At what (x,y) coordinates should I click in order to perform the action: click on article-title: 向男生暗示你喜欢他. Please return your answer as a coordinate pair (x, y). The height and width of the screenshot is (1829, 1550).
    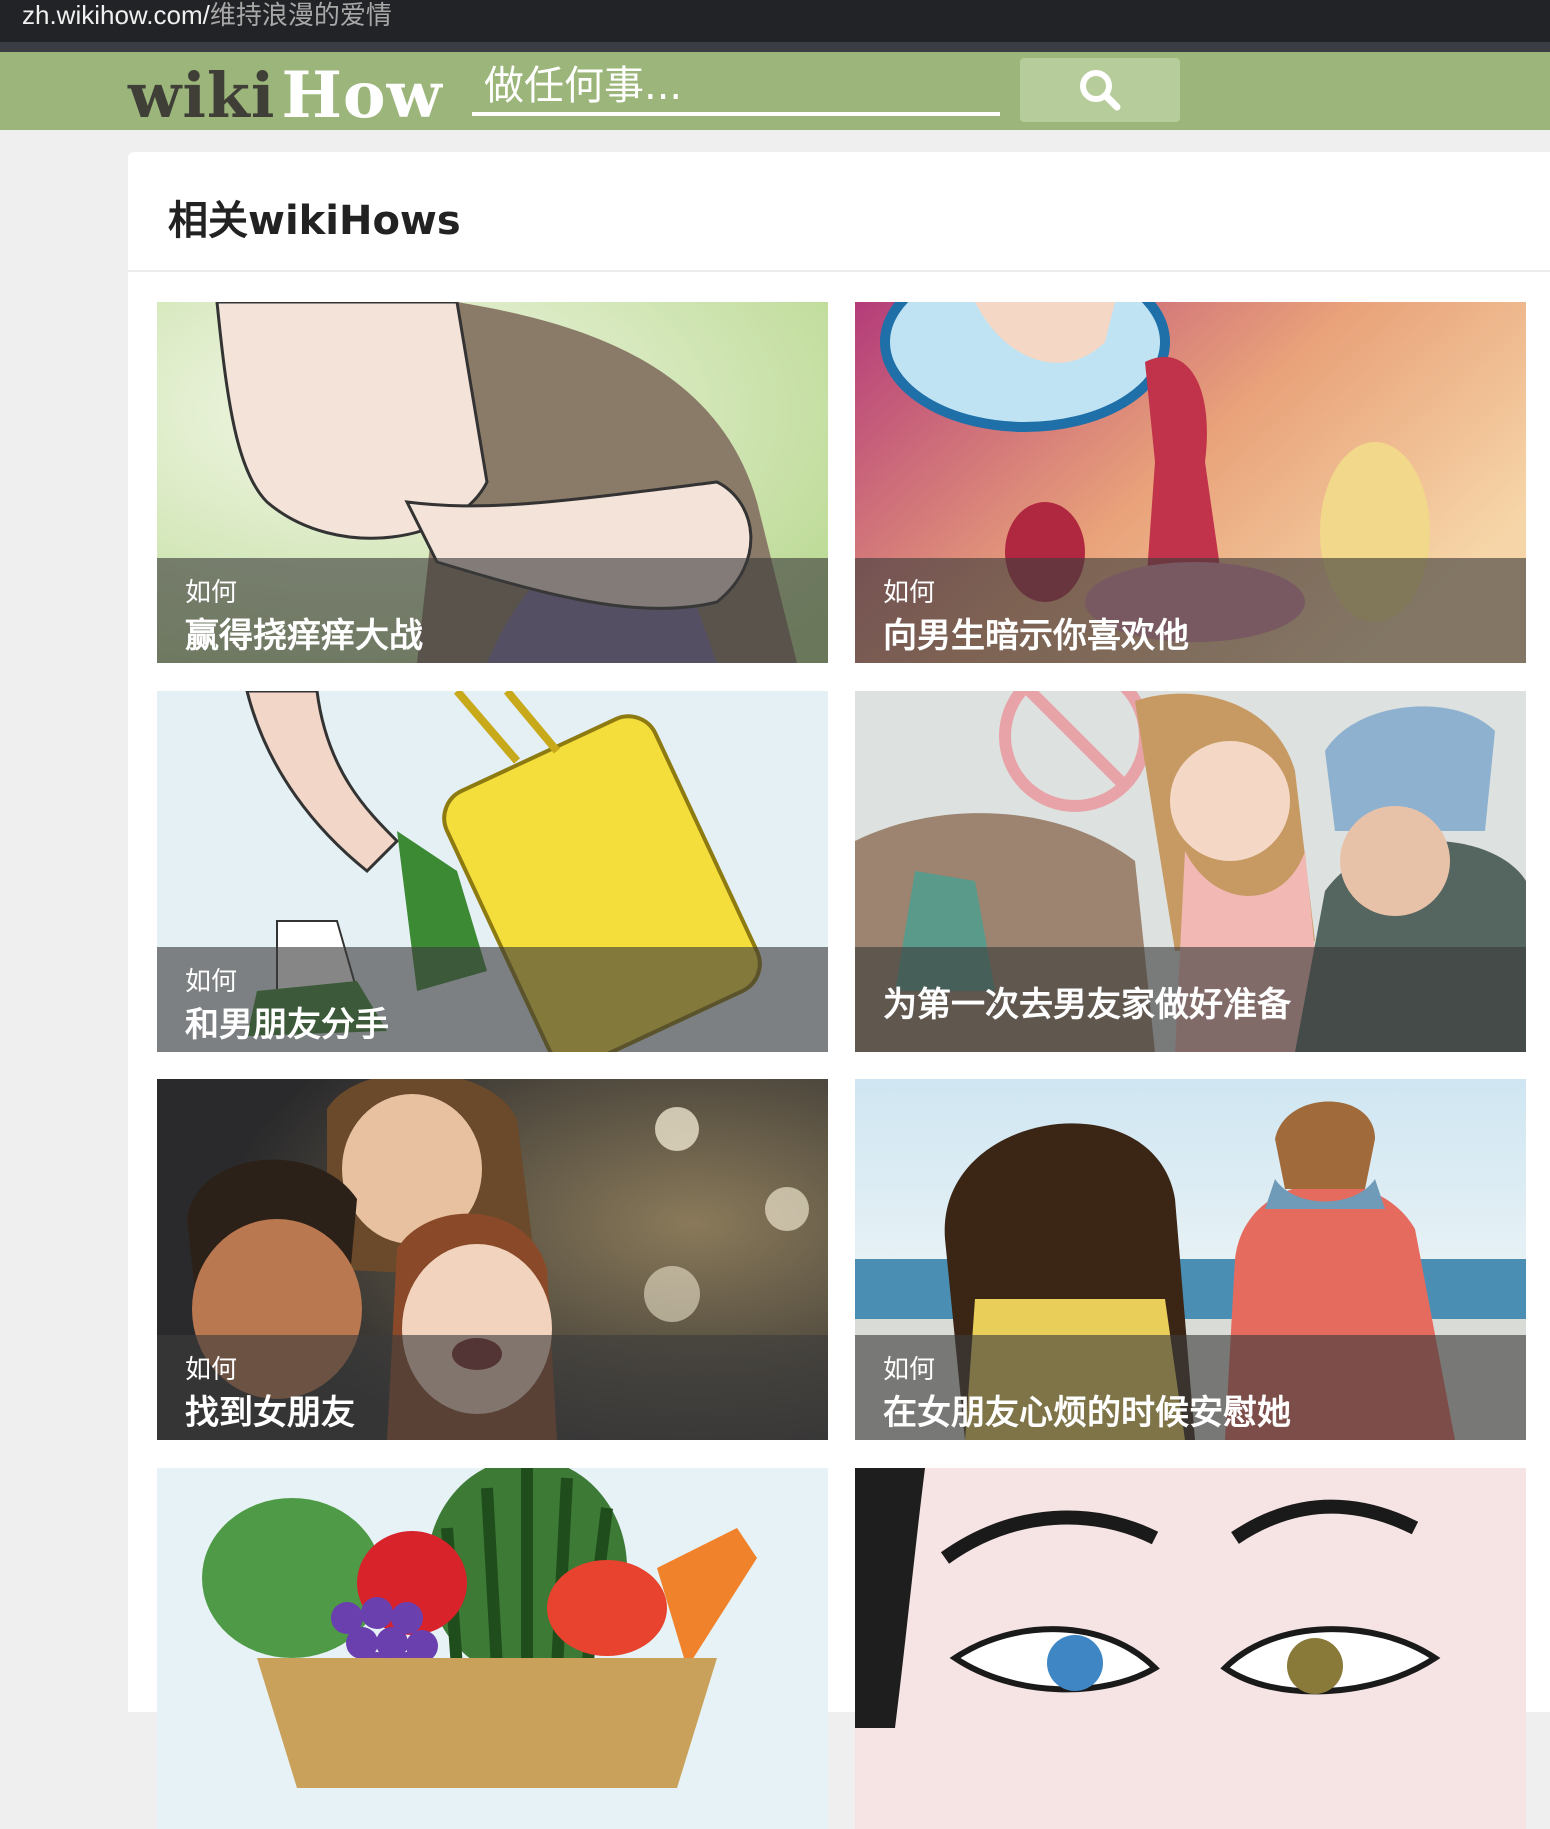
    Looking at the image, I should click on (1036, 632).